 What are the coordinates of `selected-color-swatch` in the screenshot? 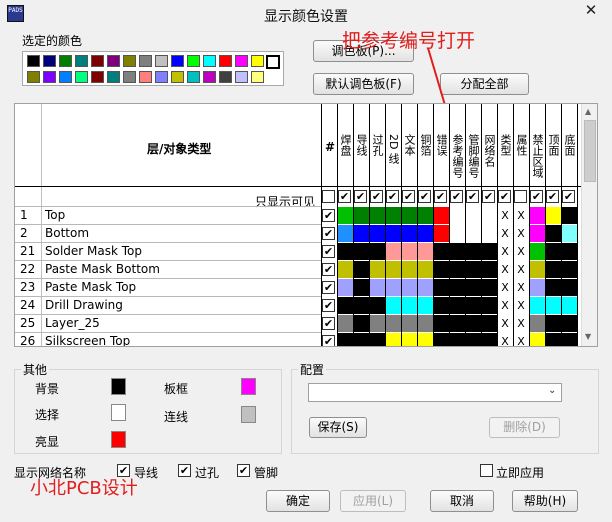 It's located at (273, 62).